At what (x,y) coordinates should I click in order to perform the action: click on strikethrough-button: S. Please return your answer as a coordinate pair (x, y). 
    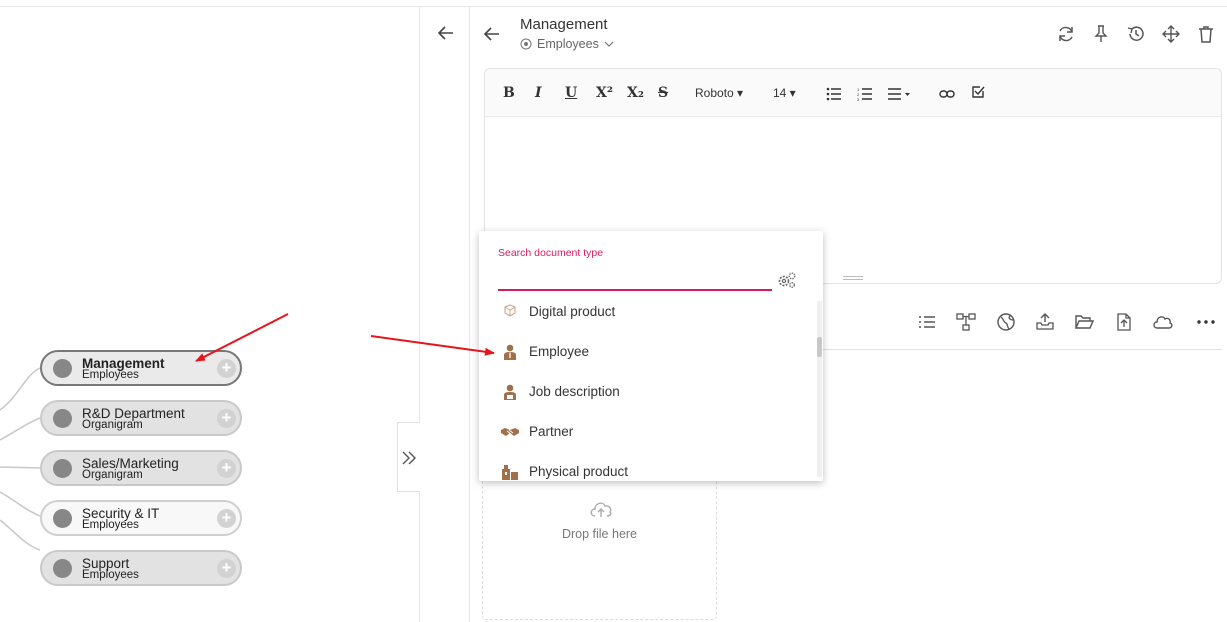
    Looking at the image, I should click on (663, 93).